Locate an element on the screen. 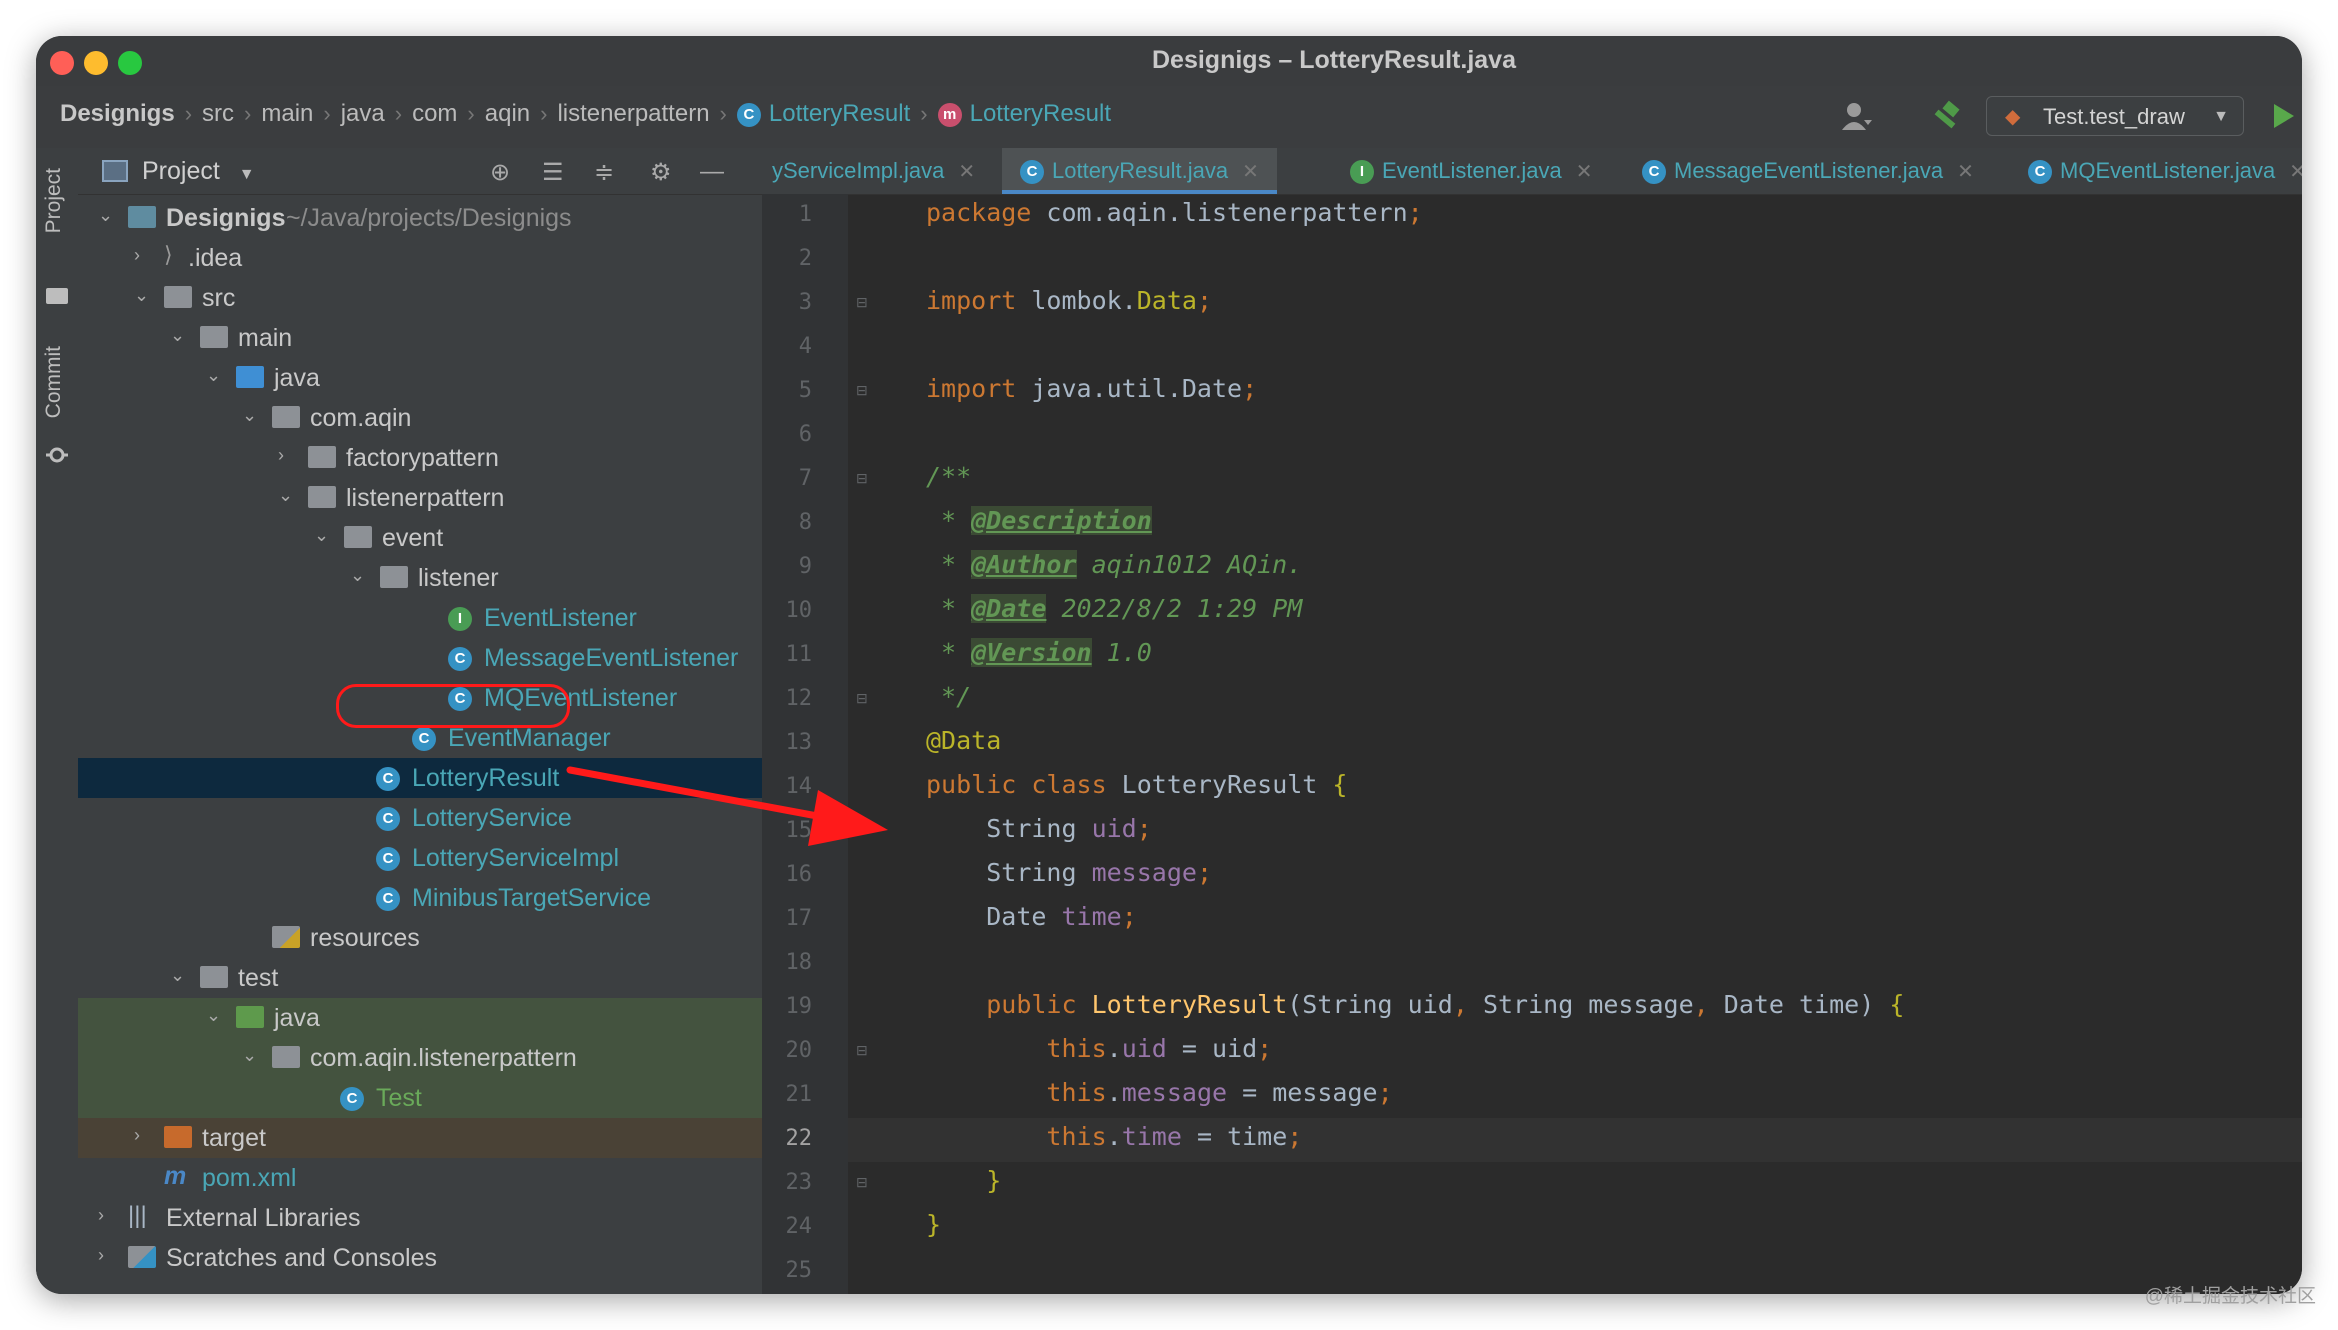  commit-tool-tab: Commit is located at coordinates (54, 382).